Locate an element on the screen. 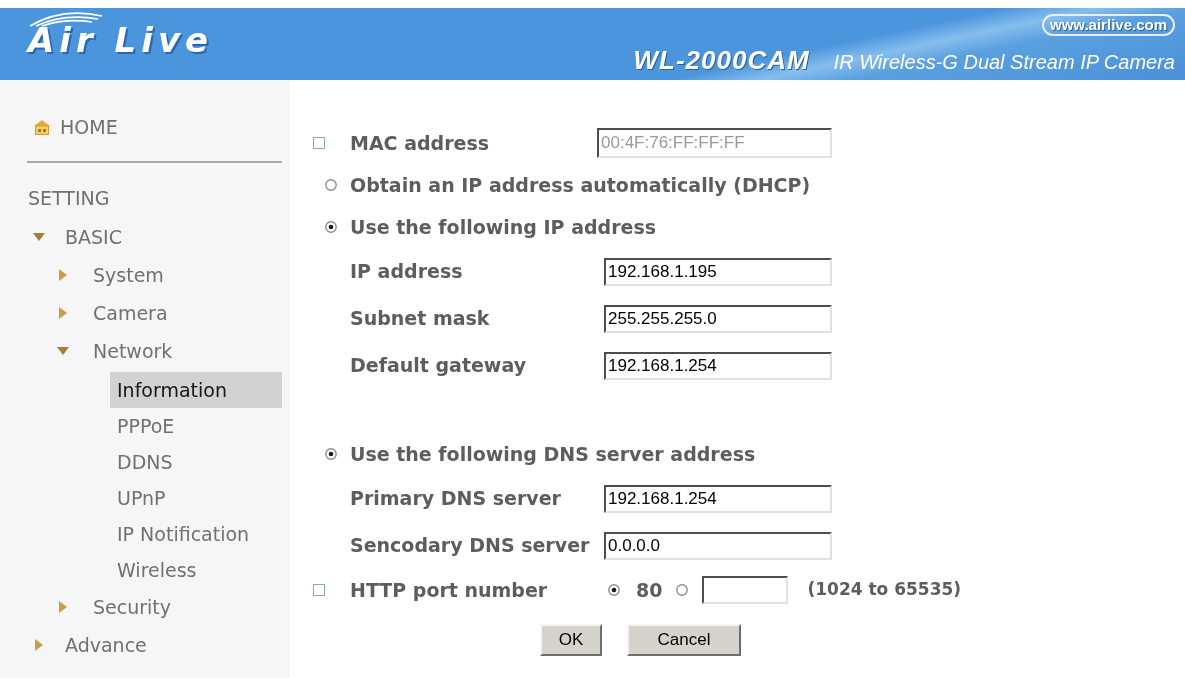 The height and width of the screenshot is (678, 1185). ok-button: OK is located at coordinates (571, 640).